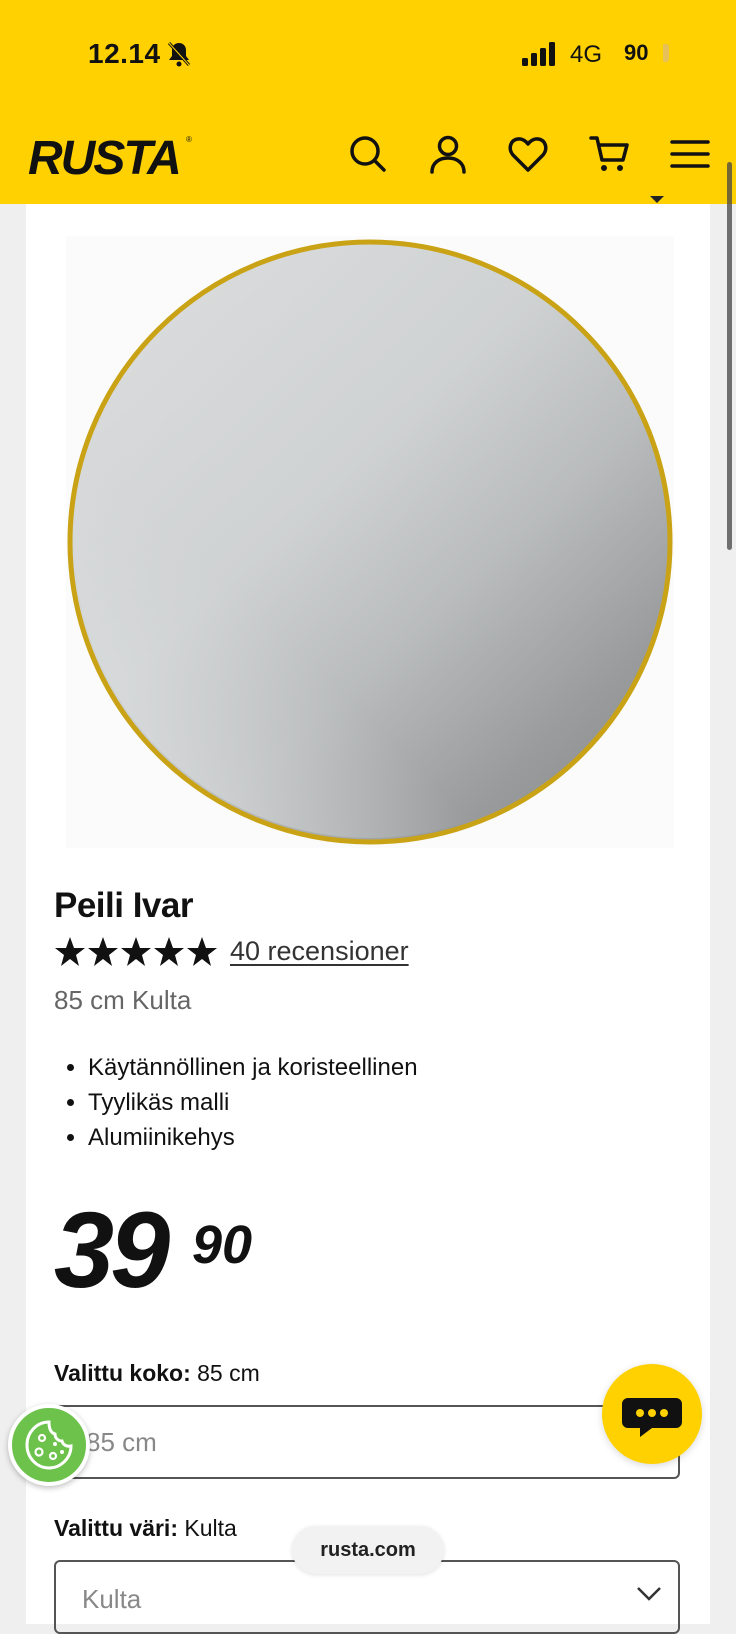 The width and height of the screenshot is (736, 1634). What do you see at coordinates (116, 1528) in the screenshot?
I see `color-label-key: Valittu väri:` at bounding box center [116, 1528].